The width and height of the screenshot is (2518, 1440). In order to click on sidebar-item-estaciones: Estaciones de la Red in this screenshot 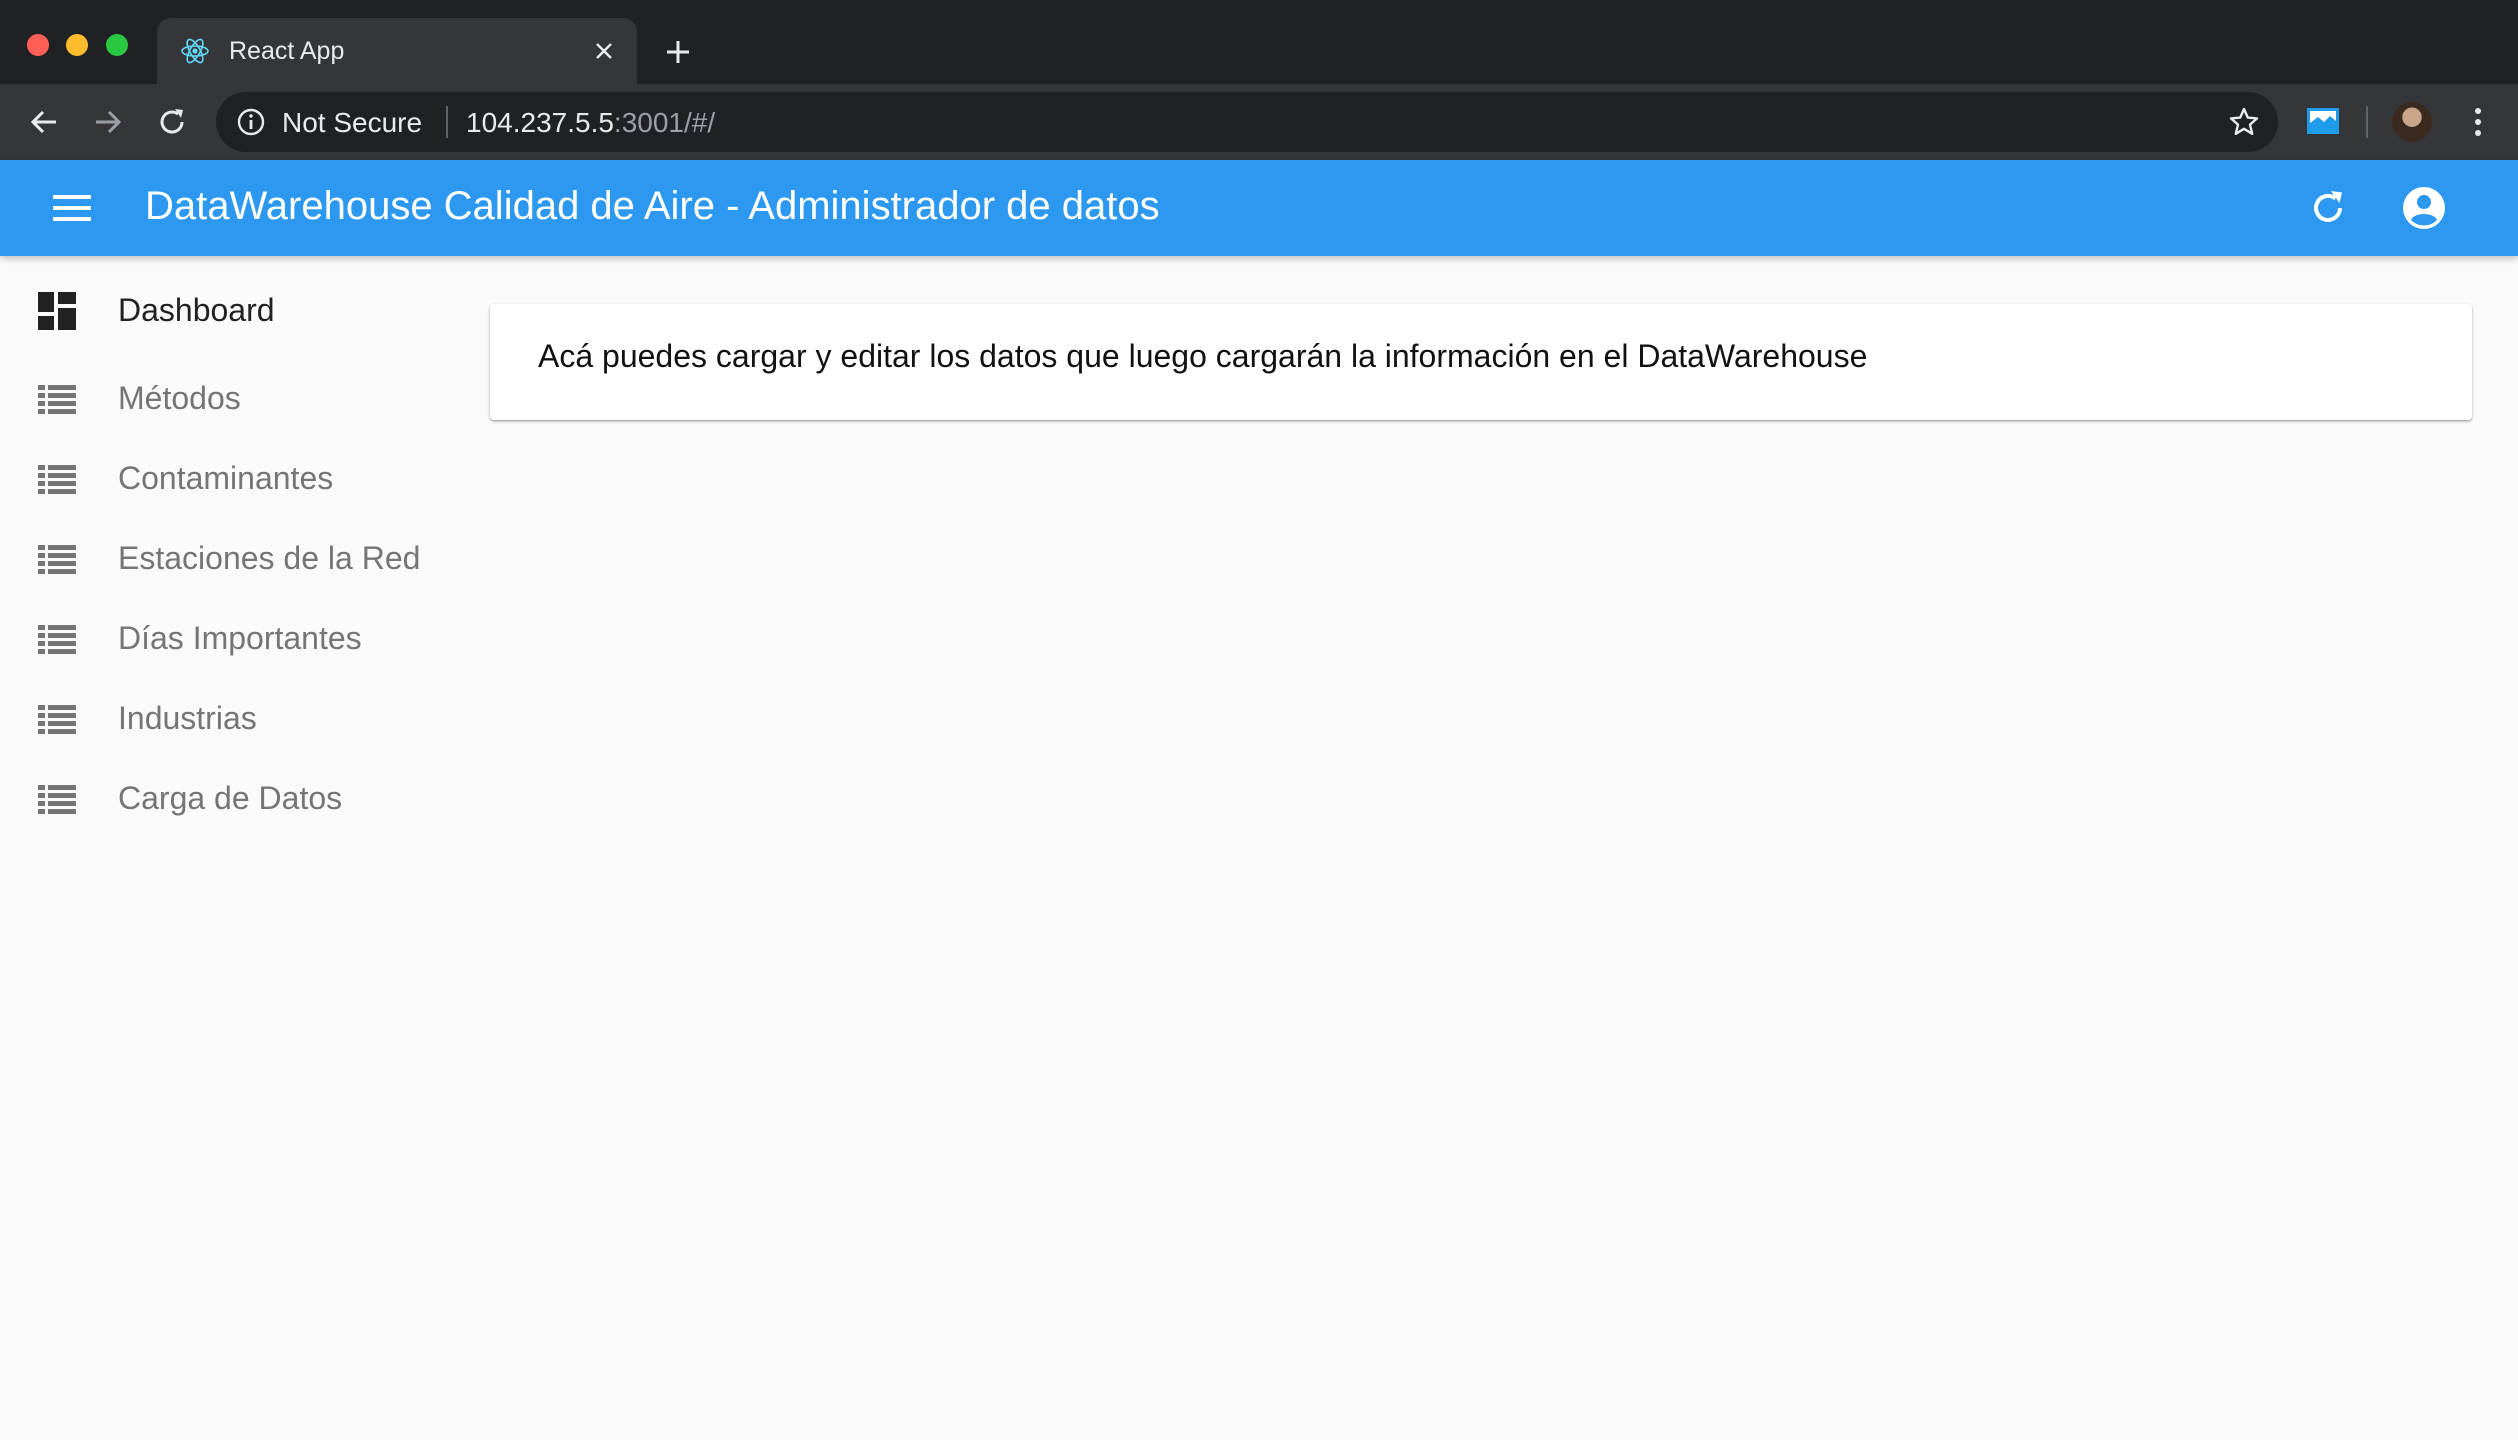, I will do `click(230, 560)`.